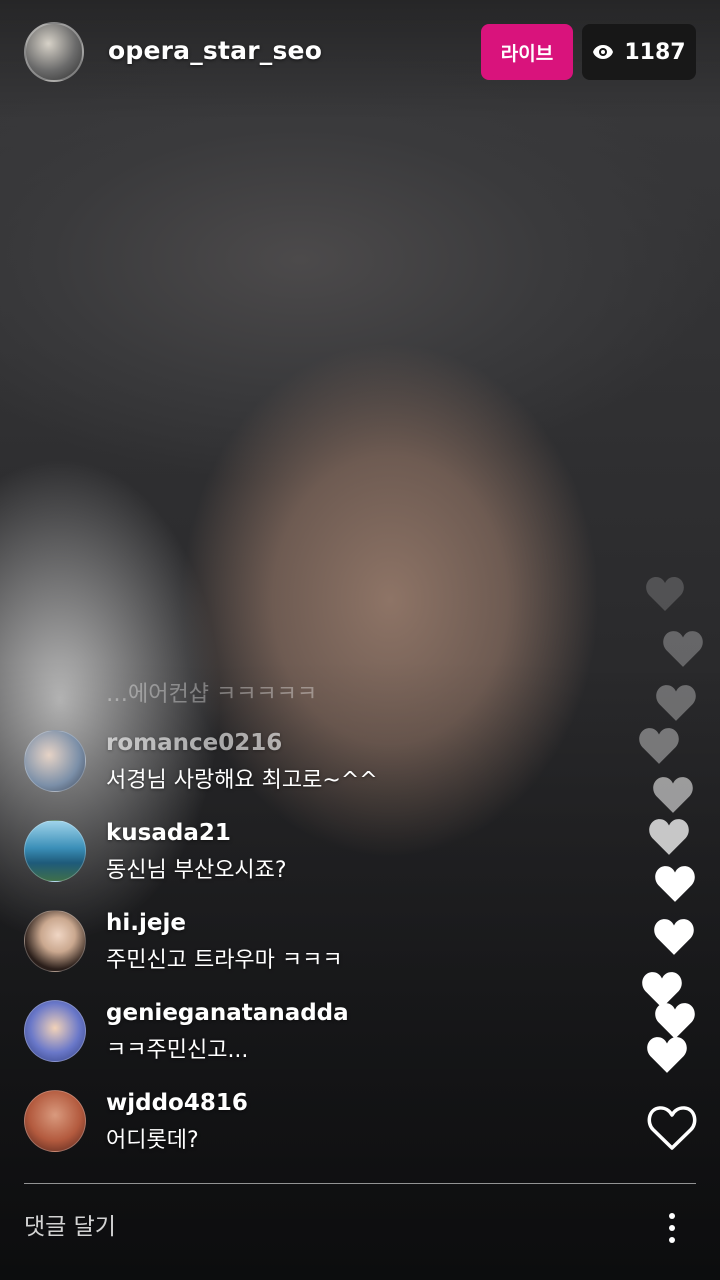 The height and width of the screenshot is (1280, 720). I want to click on commenter-username: hi.jeje, so click(146, 923).